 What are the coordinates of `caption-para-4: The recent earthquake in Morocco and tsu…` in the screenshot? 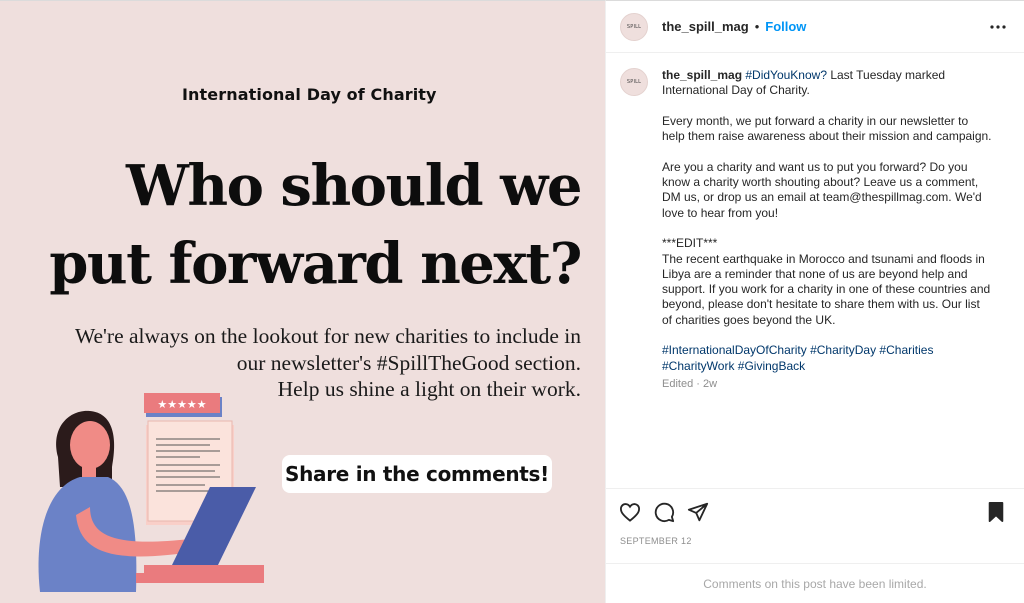 It's located at (826, 289).